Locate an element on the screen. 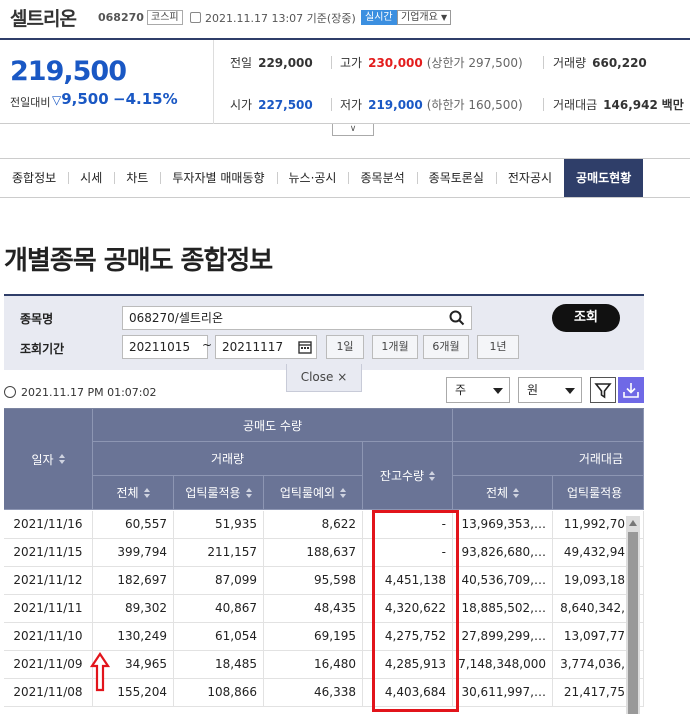  col-balance-header: 잔고수량 is located at coordinates (408, 476).